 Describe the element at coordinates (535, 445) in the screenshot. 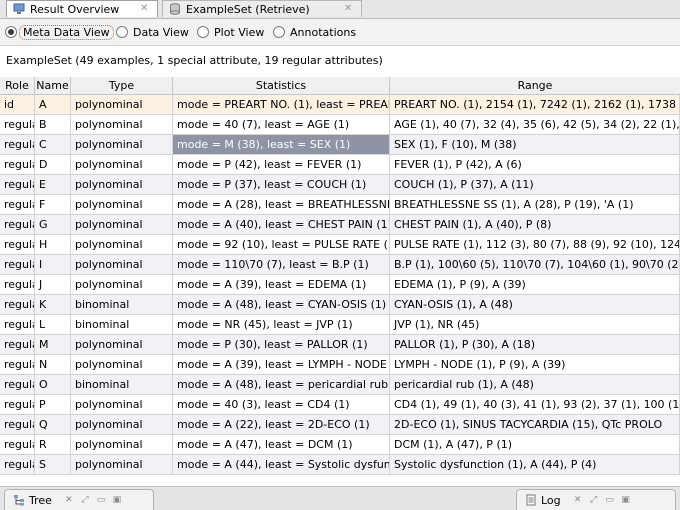

I see `range-cell: DCM (1), A (47), P (1)` at that location.